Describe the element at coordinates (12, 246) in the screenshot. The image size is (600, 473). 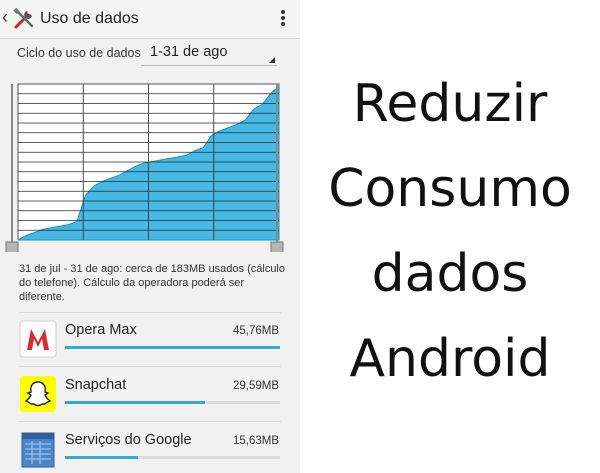
I see `cycle-start-handle` at that location.